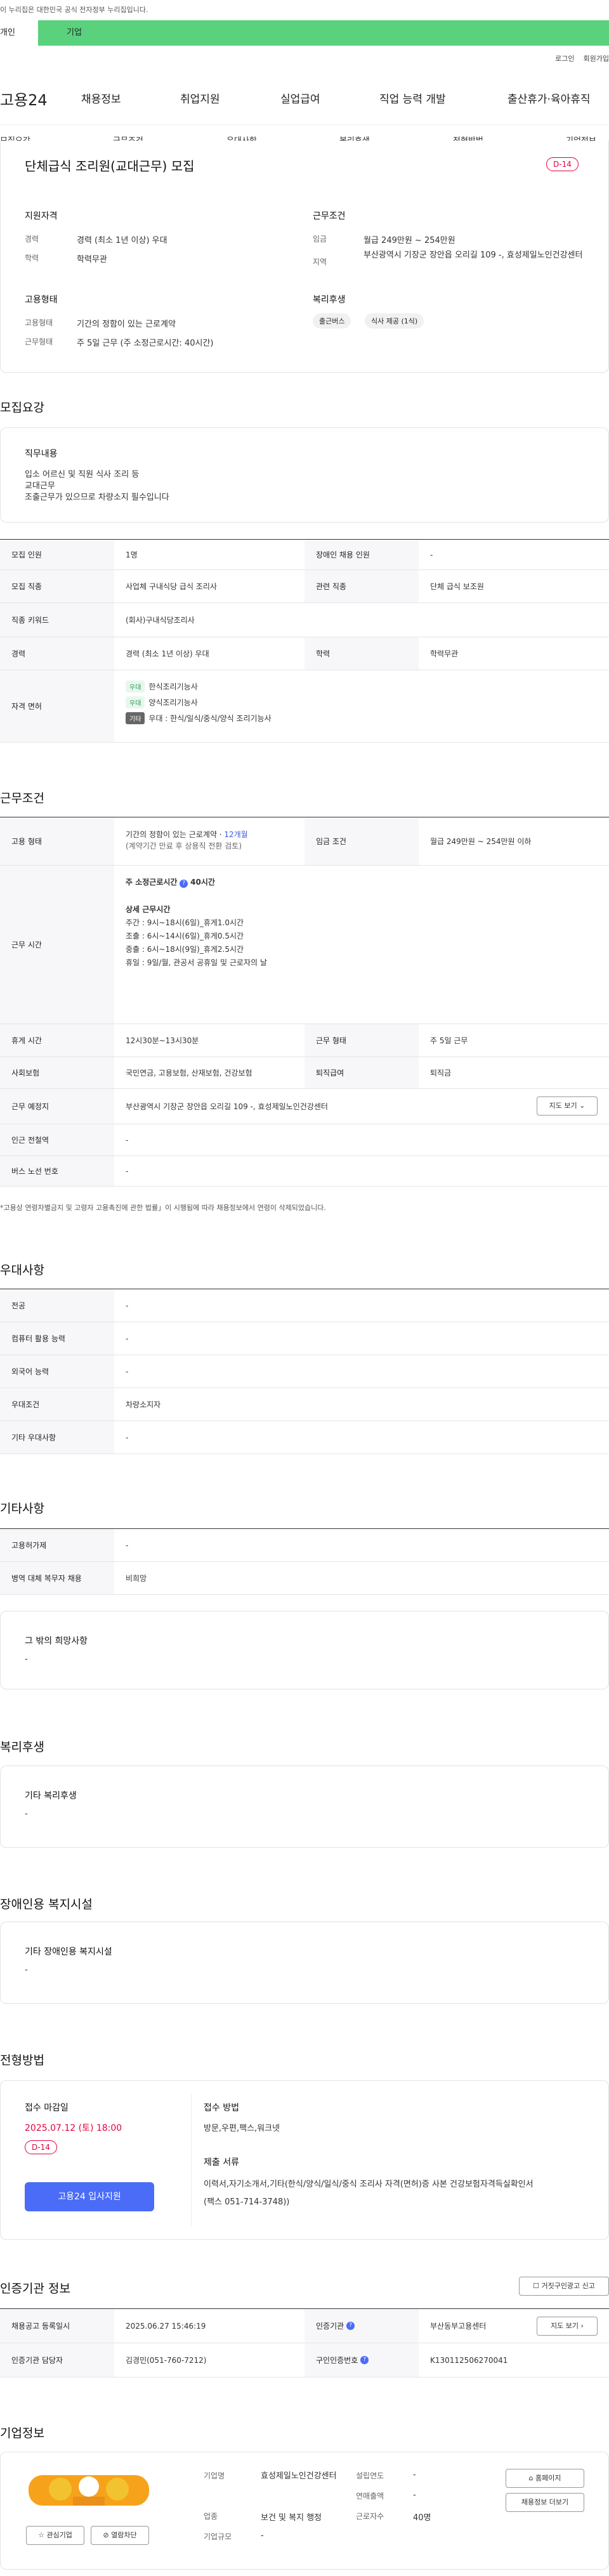  Describe the element at coordinates (210, 718) in the screenshot. I see `license-name: 우대 : 한식/일식/중식/양식 조리기능사` at that location.